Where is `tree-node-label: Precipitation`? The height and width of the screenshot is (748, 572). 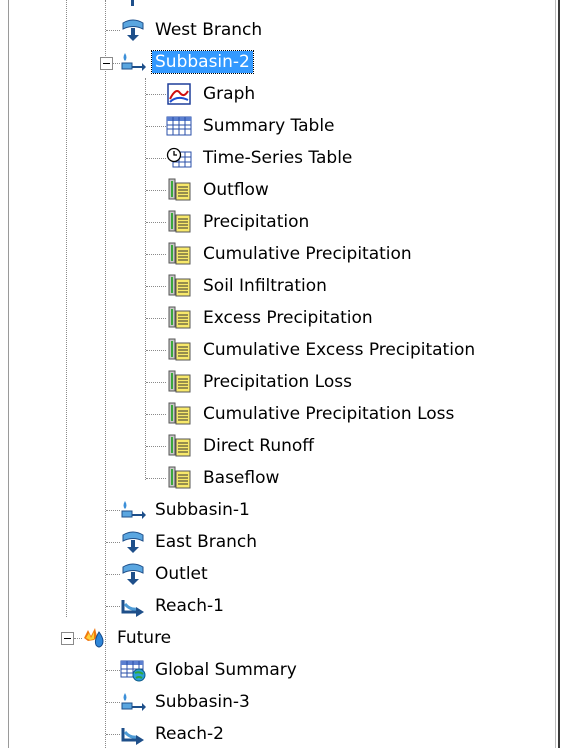 tree-node-label: Precipitation is located at coordinates (256, 222).